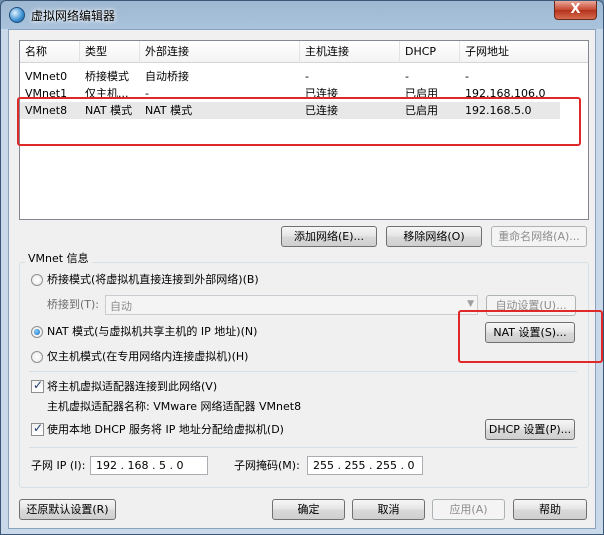 The height and width of the screenshot is (535, 604). Describe the element at coordinates (430, 52) in the screenshot. I see `column-header-dhcp: DHCP` at that location.